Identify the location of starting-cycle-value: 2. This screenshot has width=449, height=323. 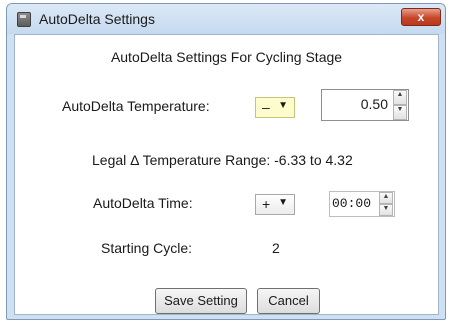
(276, 248).